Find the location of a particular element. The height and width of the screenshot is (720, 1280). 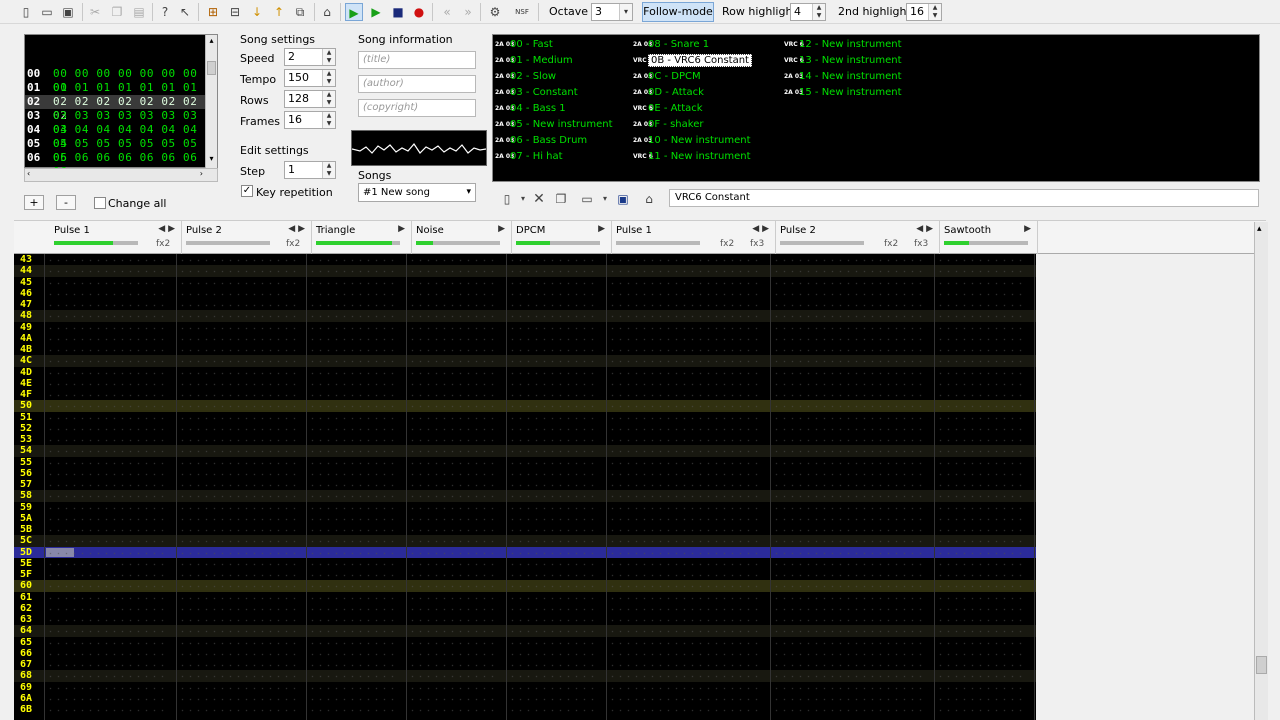

instrument-item: VRC 613 - New instrument is located at coordinates (843, 61).